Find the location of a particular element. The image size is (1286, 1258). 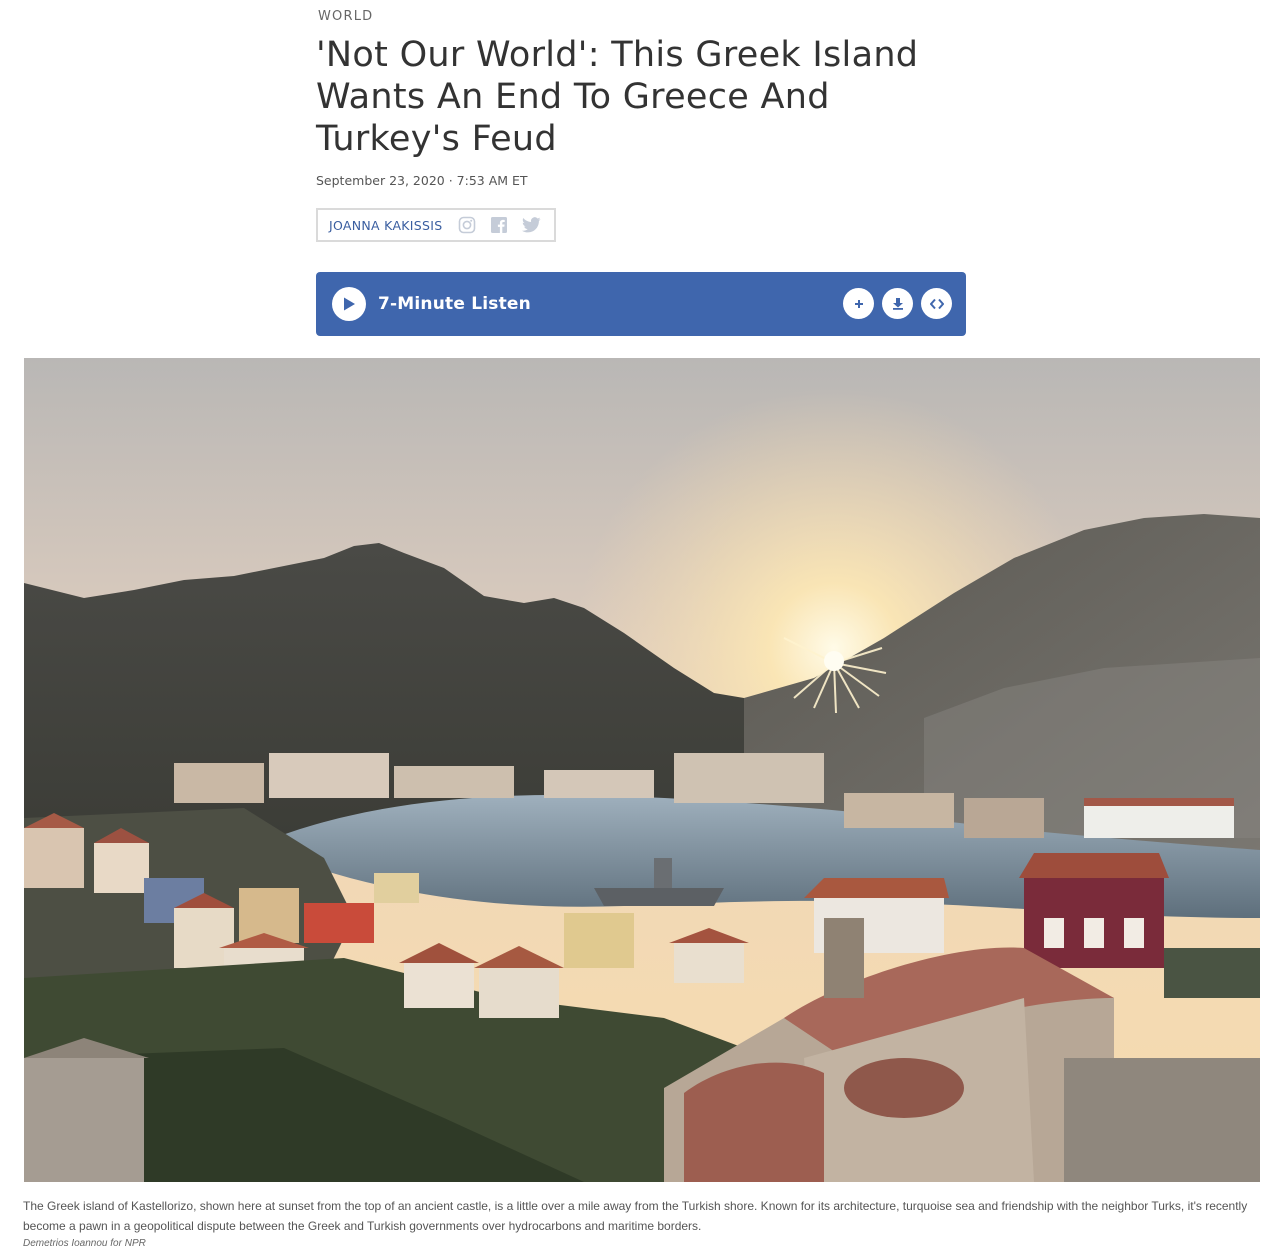

play-icon is located at coordinates (349, 304).